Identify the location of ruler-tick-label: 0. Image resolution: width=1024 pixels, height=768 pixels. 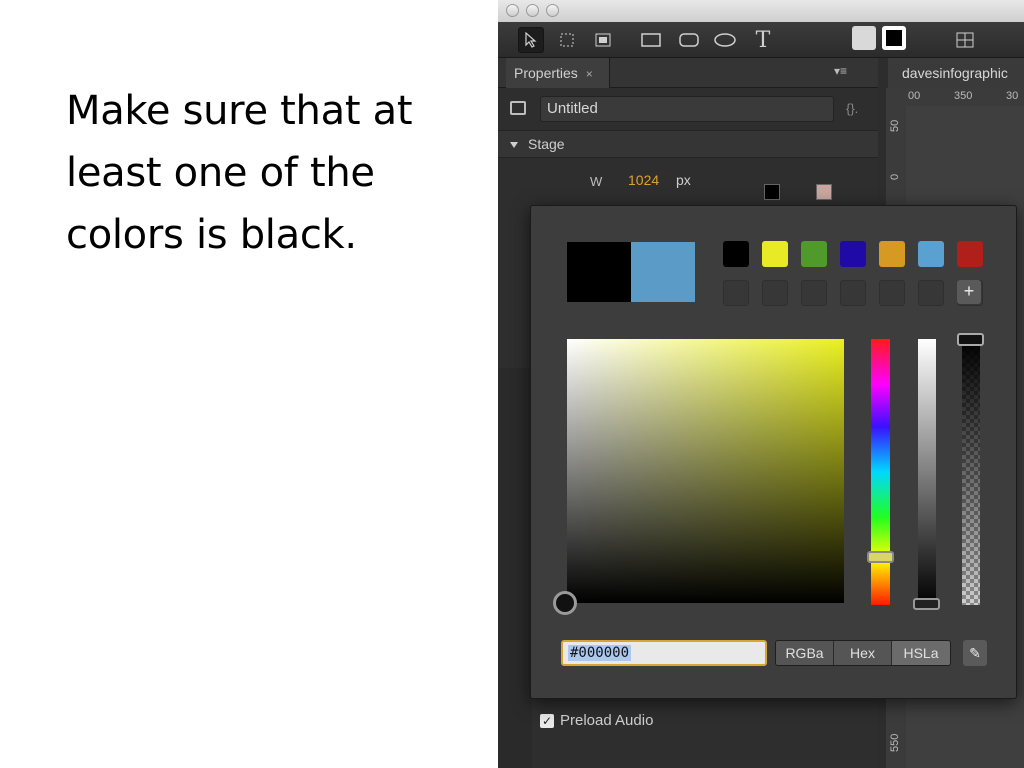
(895, 176).